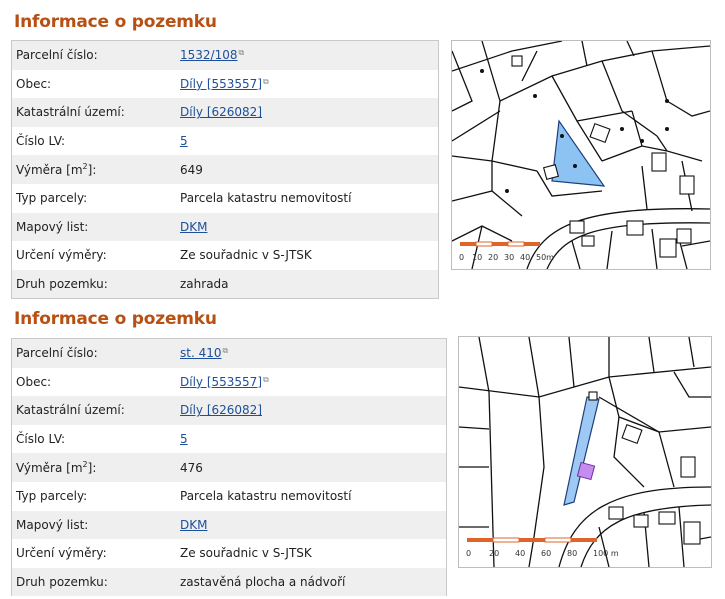  What do you see at coordinates (477, 257) in the screenshot?
I see `scale-label: 10` at bounding box center [477, 257].